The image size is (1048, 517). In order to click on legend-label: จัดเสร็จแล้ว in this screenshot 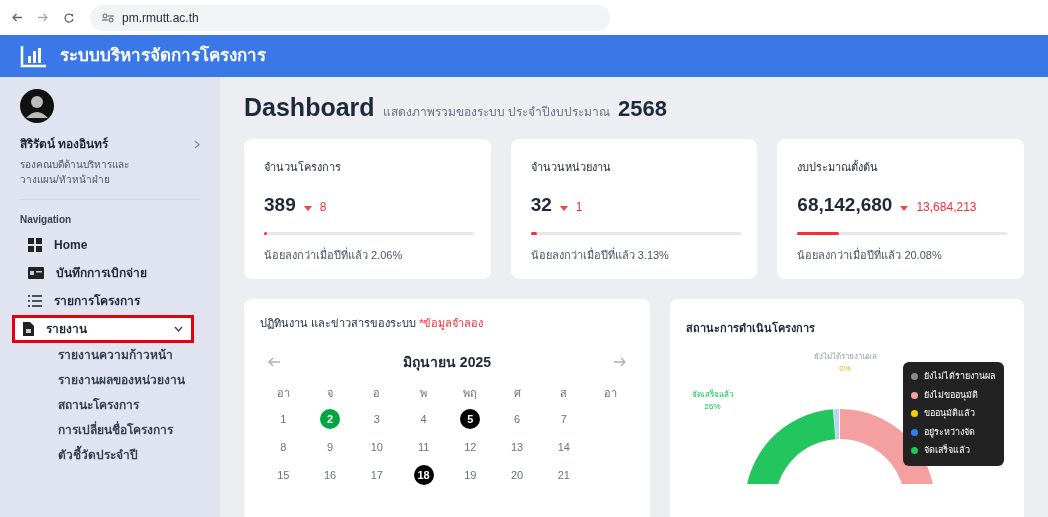, I will do `click(947, 450)`.